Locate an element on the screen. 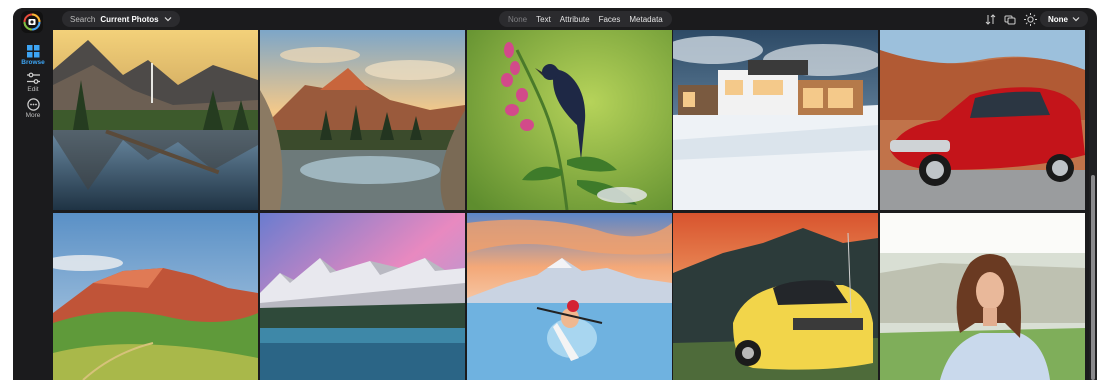  photo-thumbnail-portrait is located at coordinates (982, 296).